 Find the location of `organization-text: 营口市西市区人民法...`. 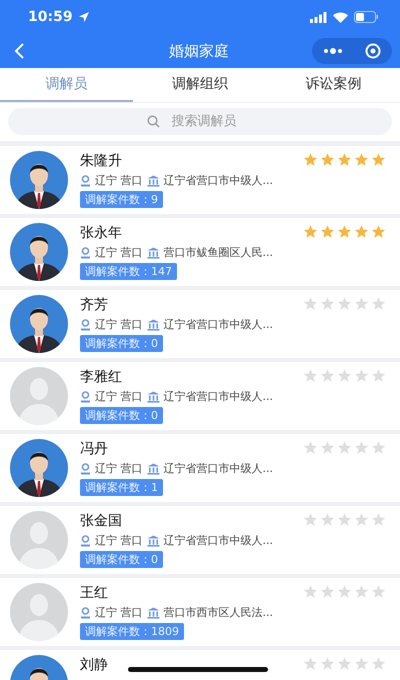

organization-text: 营口市西市区人民法... is located at coordinates (218, 612).